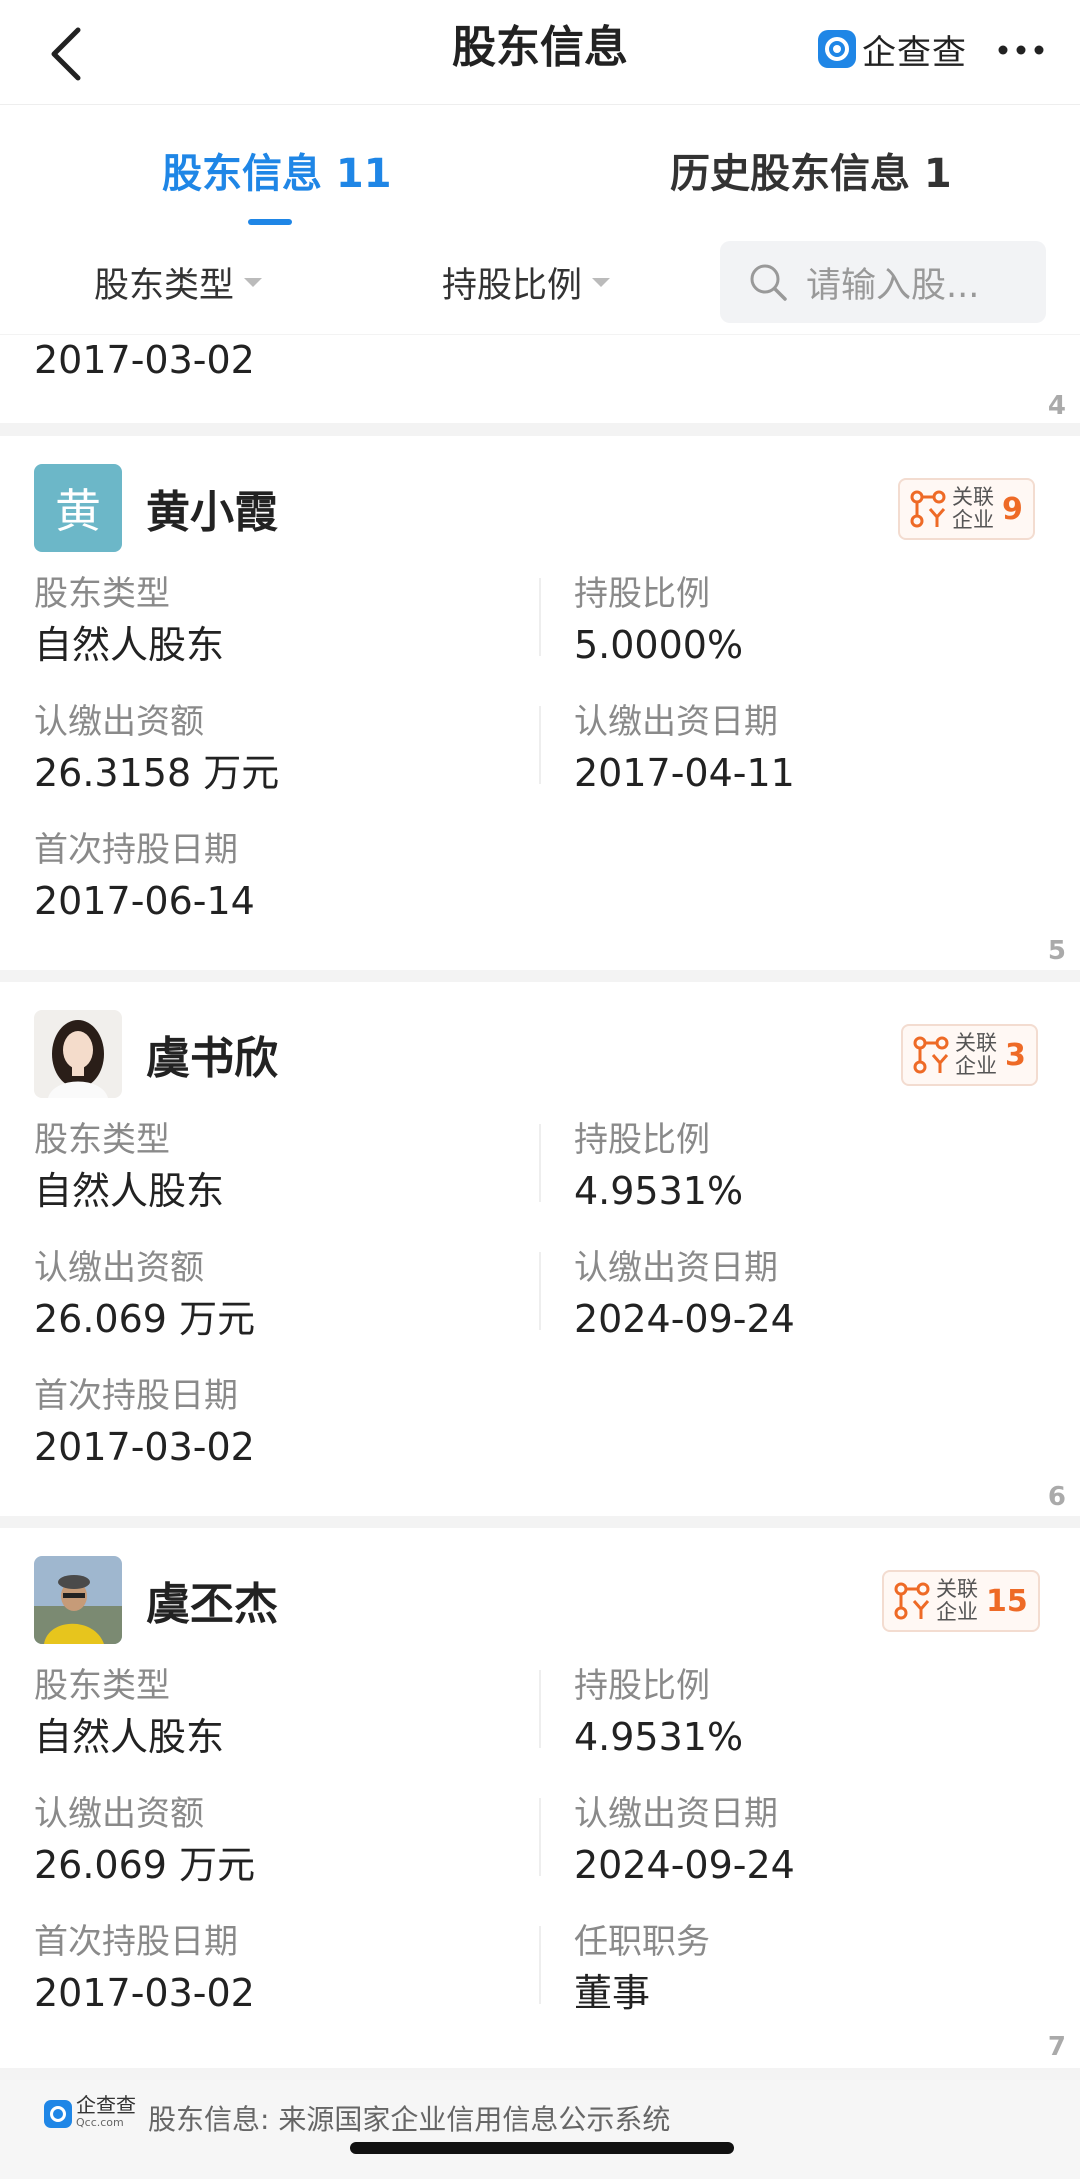 This screenshot has height=2179, width=1080. I want to click on filter-holder-type-label: 股东类型, so click(164, 286).